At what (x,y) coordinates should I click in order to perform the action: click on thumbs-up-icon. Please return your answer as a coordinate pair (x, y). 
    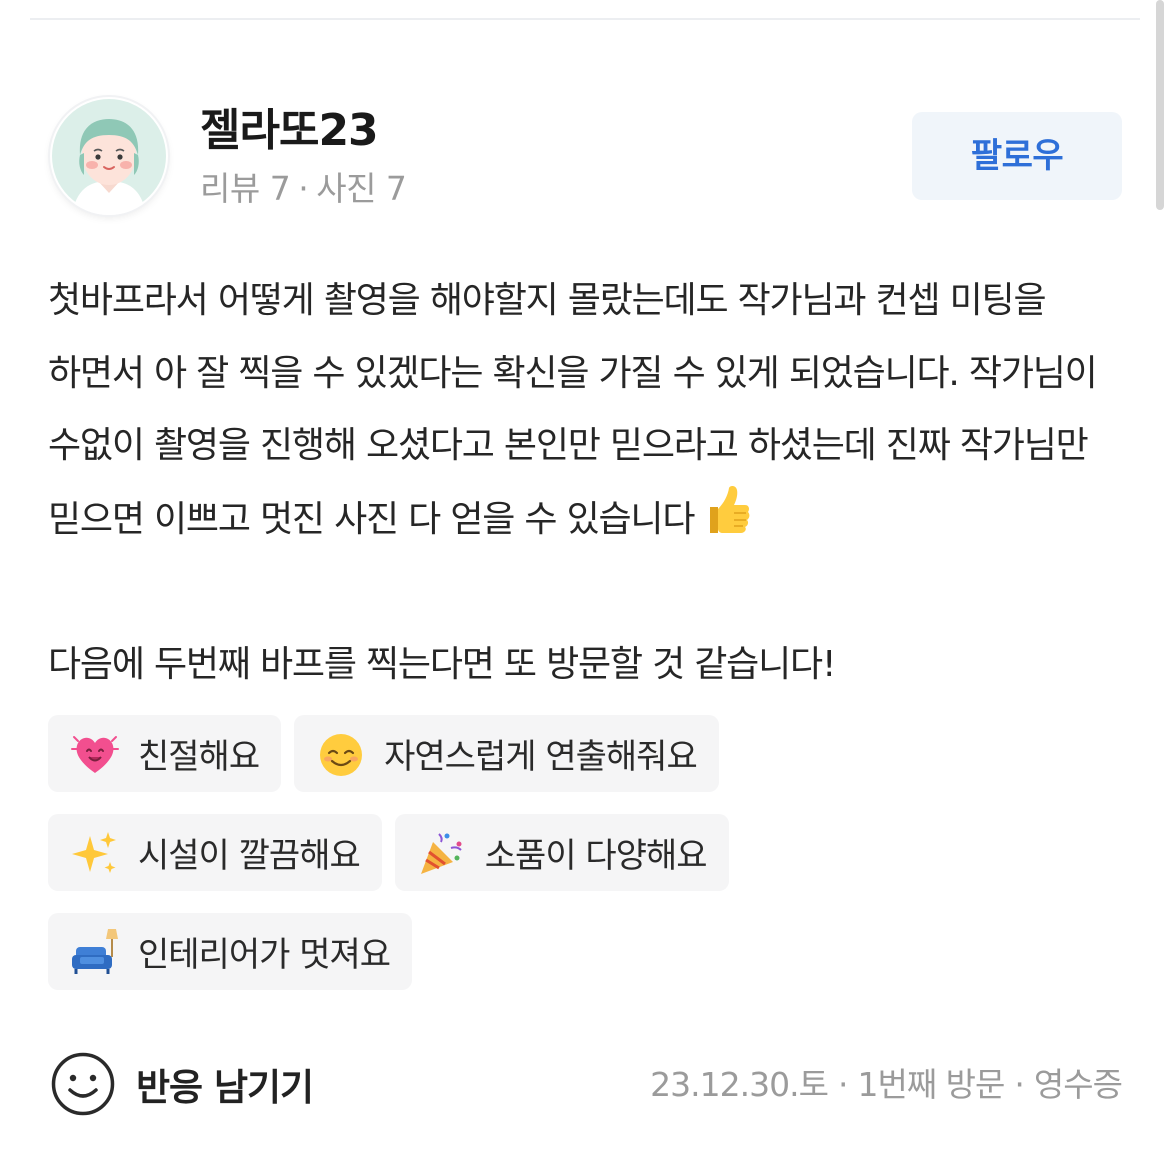
    Looking at the image, I should click on (730, 509).